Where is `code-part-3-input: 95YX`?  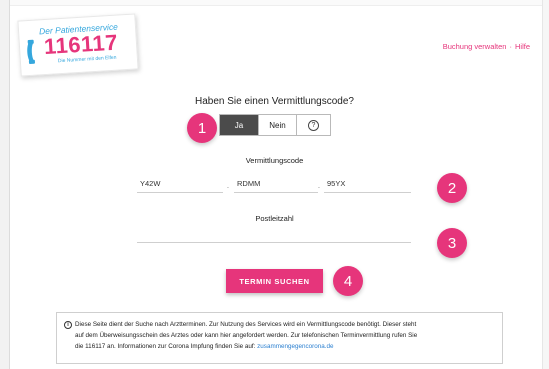 code-part-3-input: 95YX is located at coordinates (367, 185).